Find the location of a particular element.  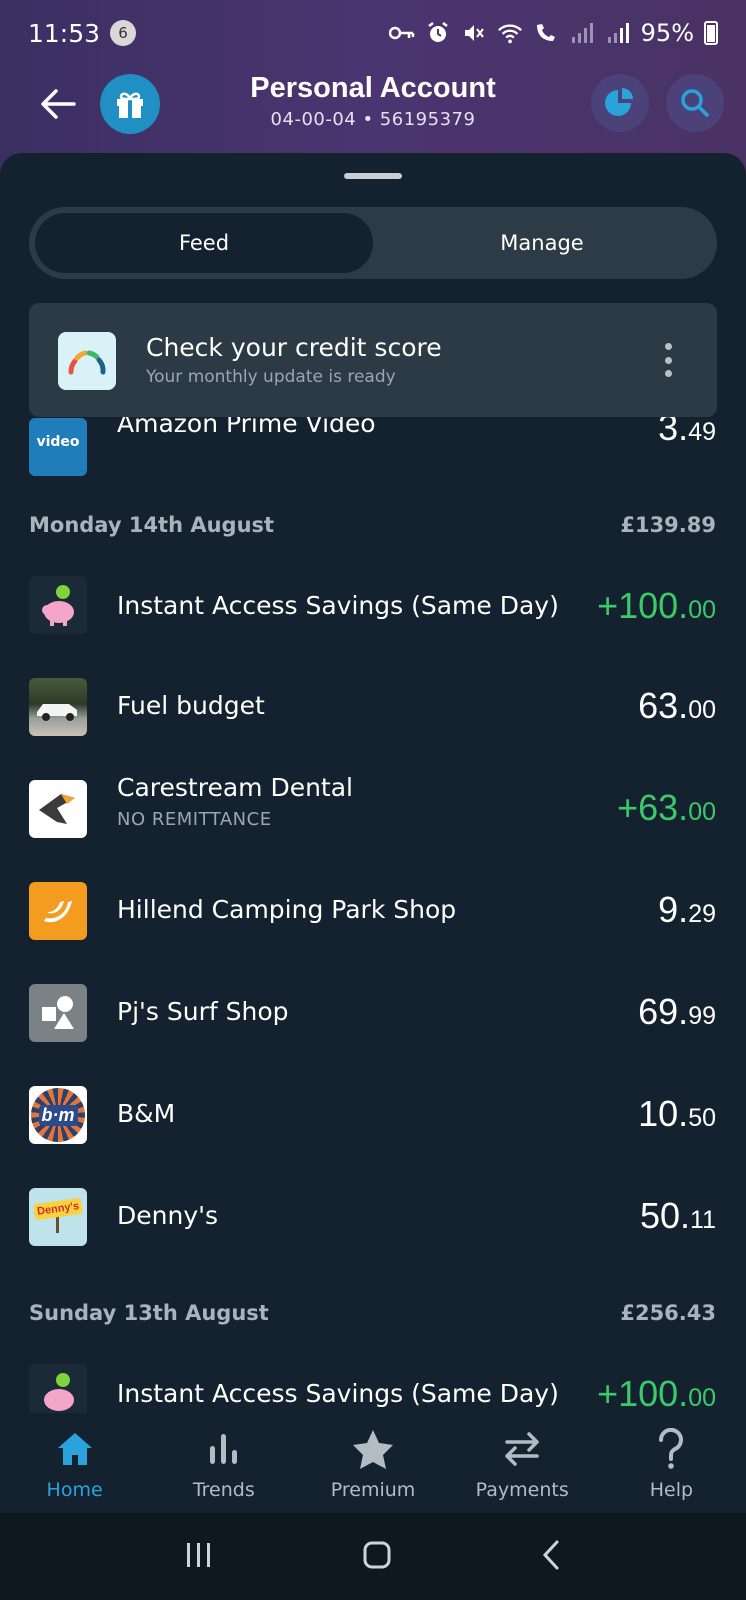

credit-gauge-icon is located at coordinates (87, 361).